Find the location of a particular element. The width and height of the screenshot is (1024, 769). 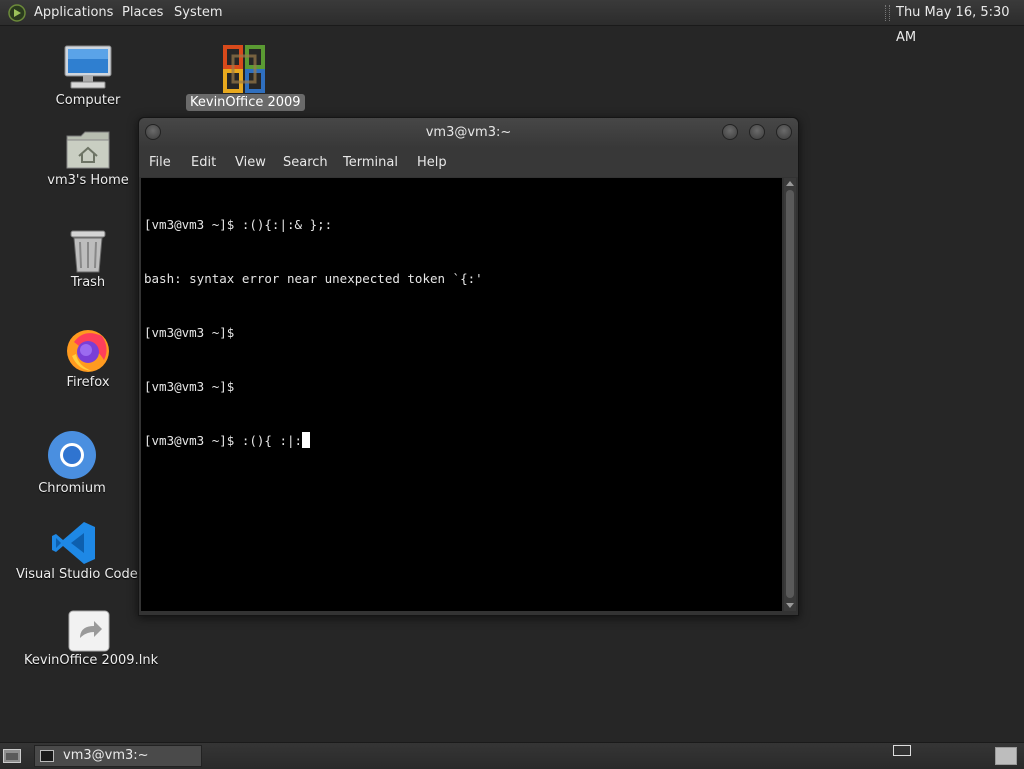

desktop-icon-computer: Computer is located at coordinates (88, 76).